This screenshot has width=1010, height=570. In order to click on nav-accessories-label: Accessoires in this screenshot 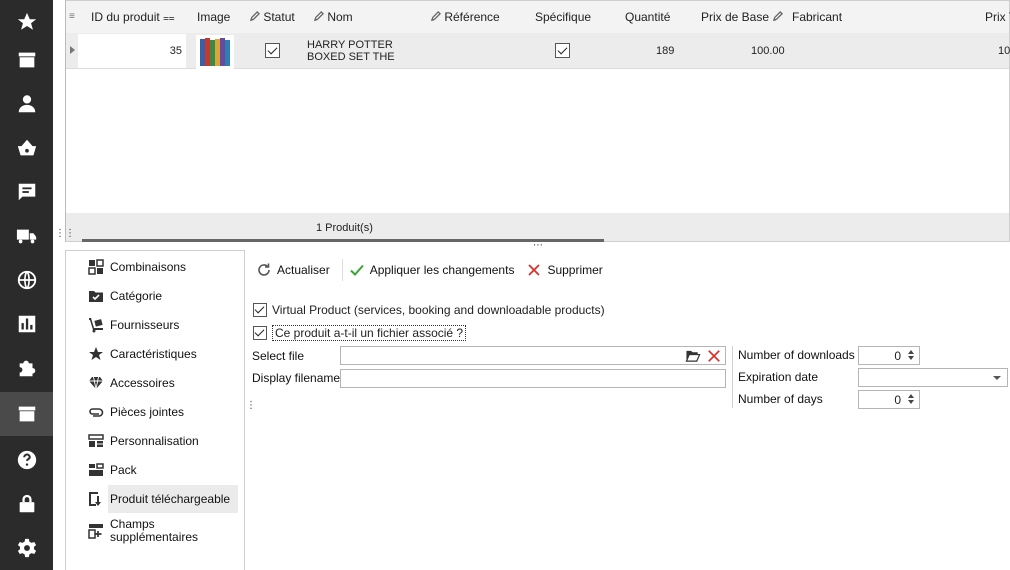, I will do `click(142, 382)`.